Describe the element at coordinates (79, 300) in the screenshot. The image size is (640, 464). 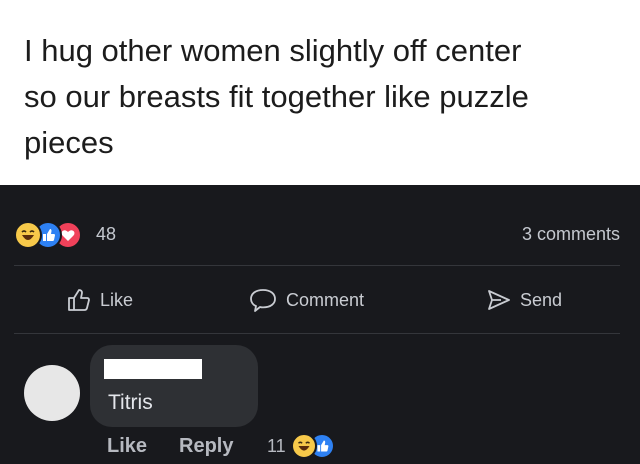
I see `thumbs-up-icon` at that location.